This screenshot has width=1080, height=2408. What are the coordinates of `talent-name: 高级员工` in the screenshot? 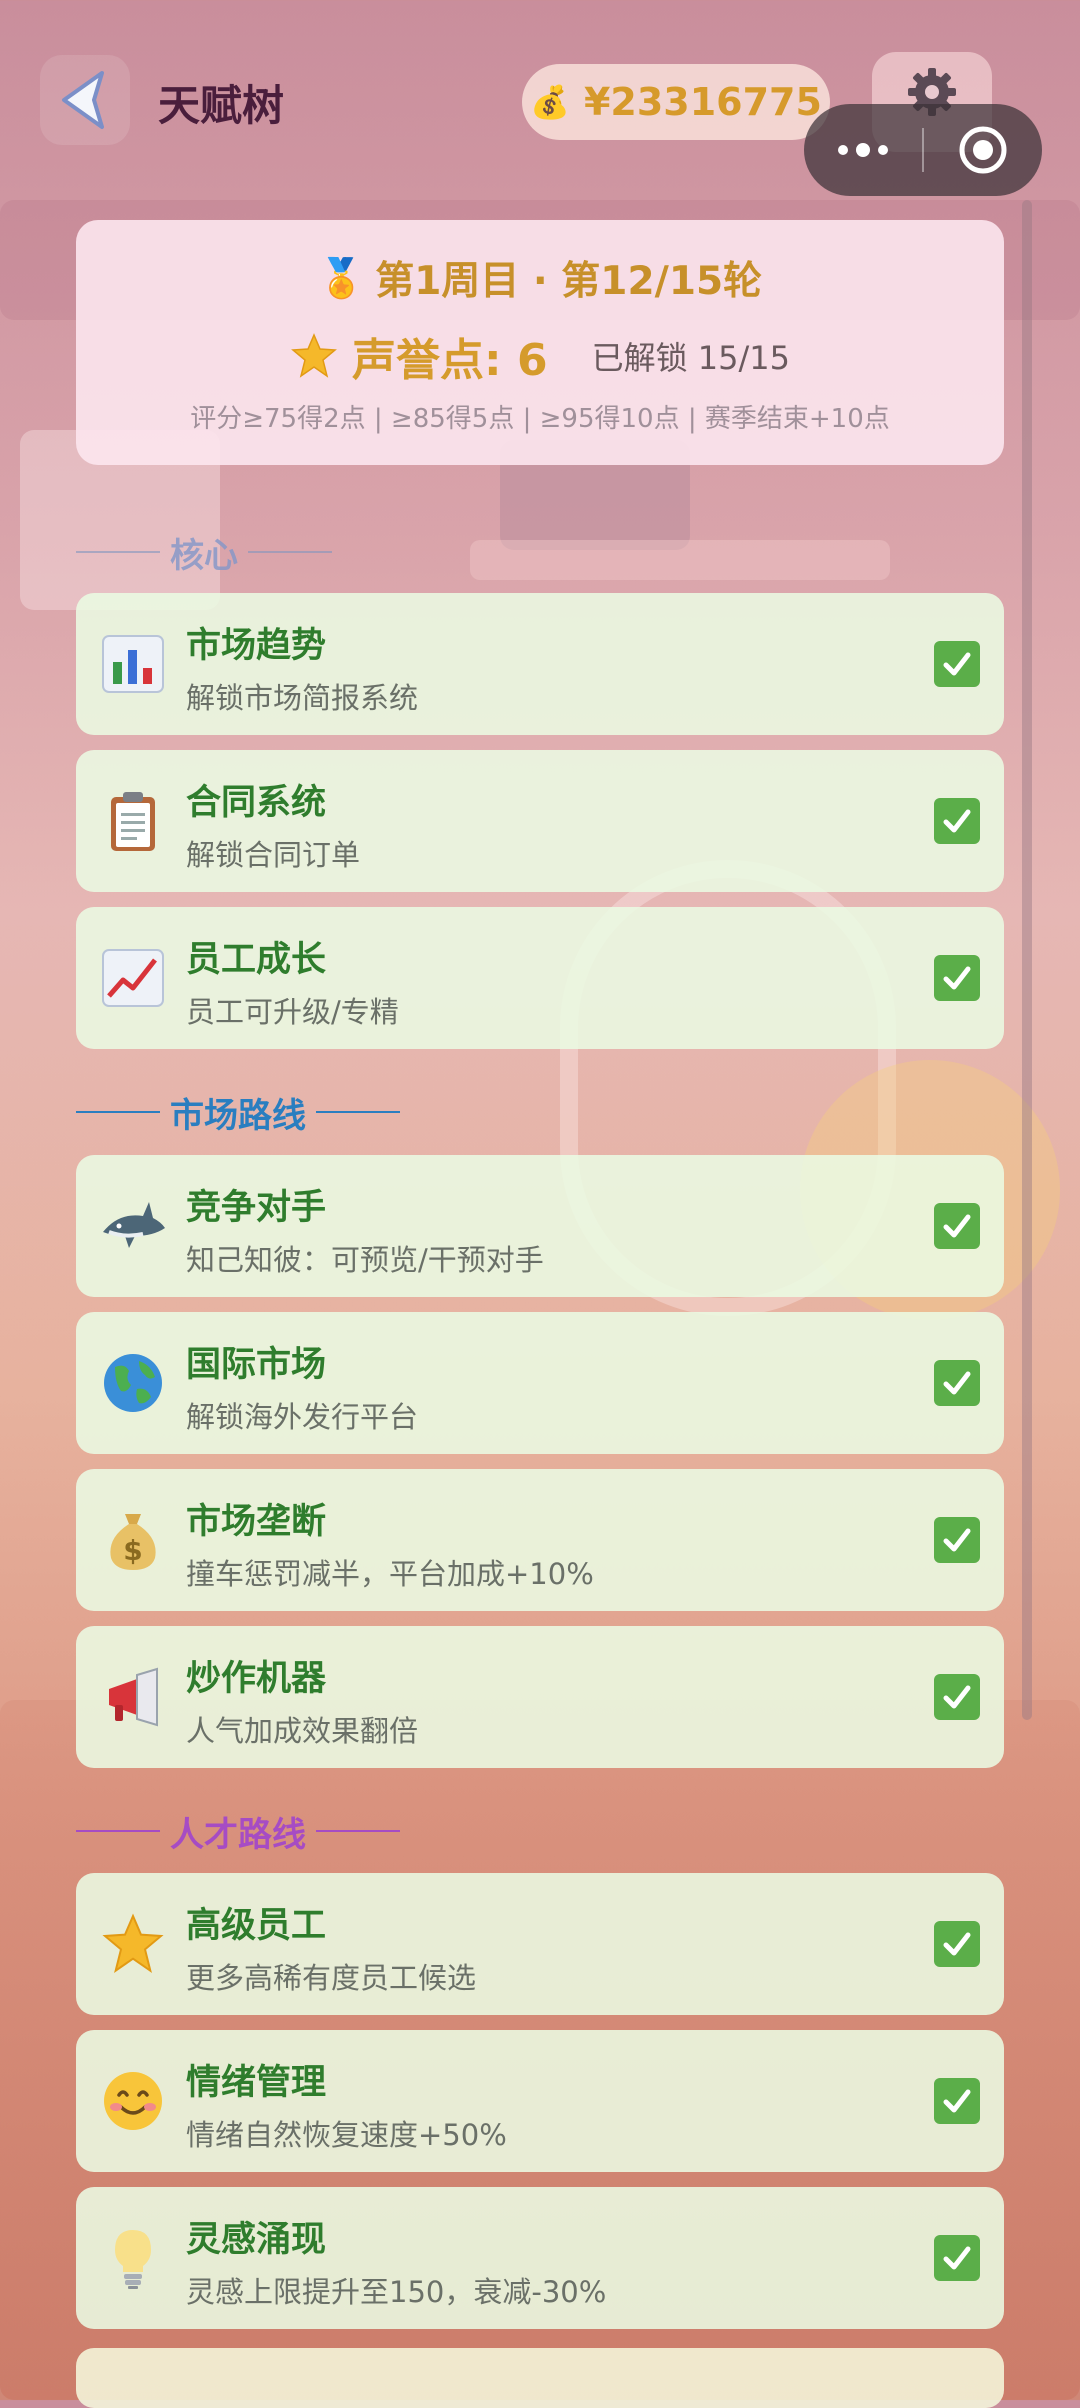 It's located at (256, 1926).